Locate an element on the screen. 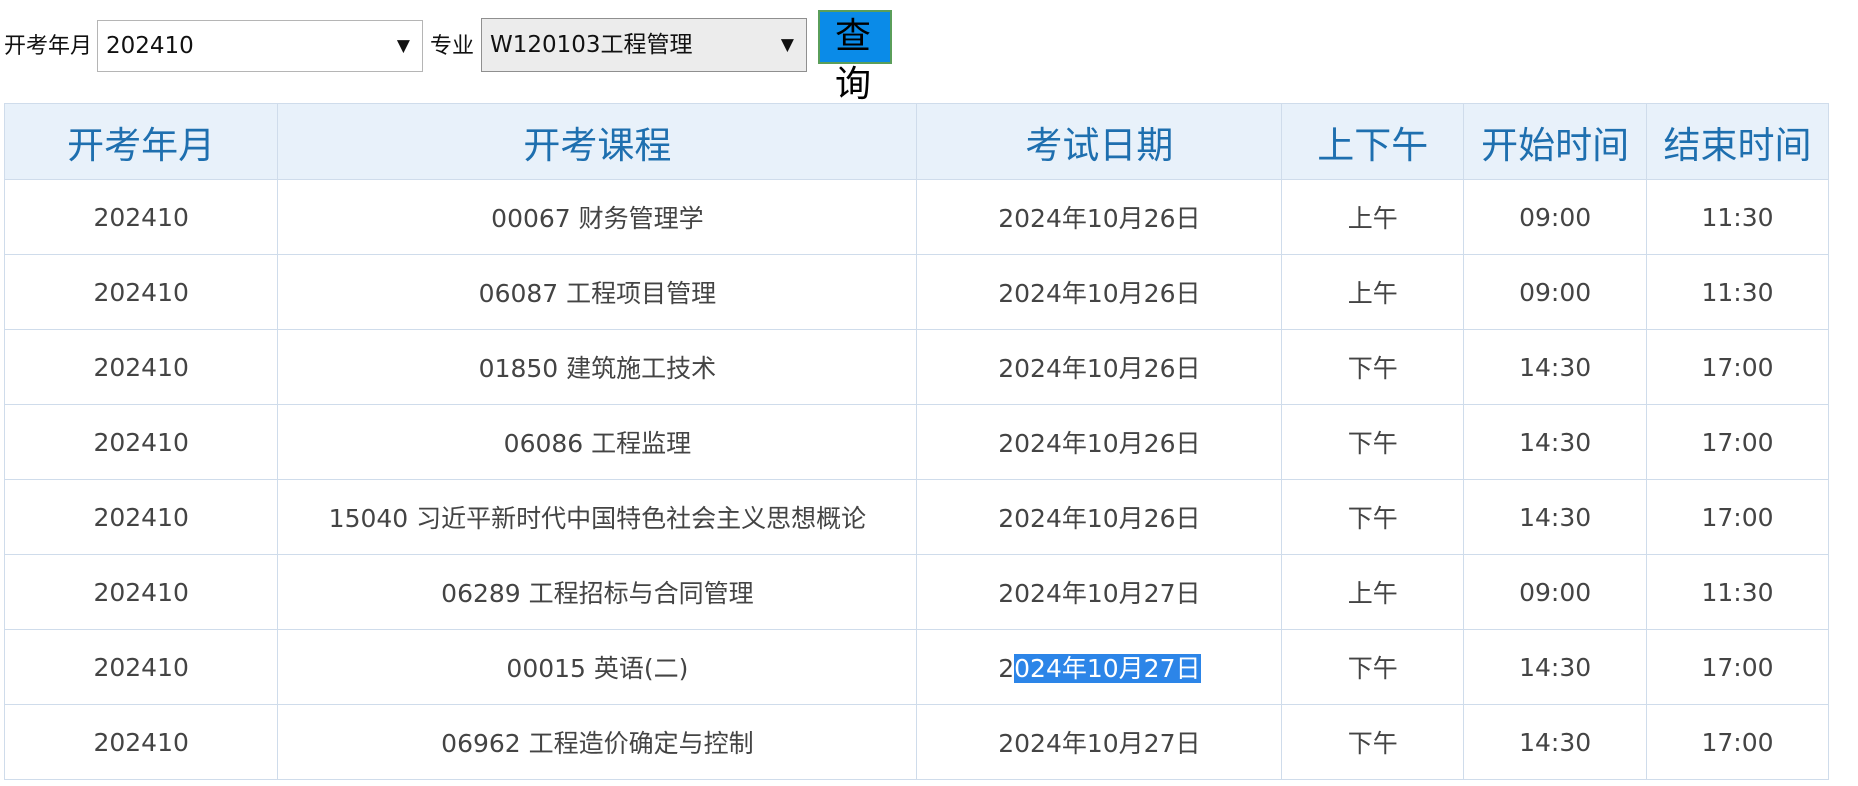 Image resolution: width=1858 pixels, height=786 pixels. table-row: 202410 00015 英语(二) 2024年10月27日 下午 14:30 17:00 is located at coordinates (916, 667).